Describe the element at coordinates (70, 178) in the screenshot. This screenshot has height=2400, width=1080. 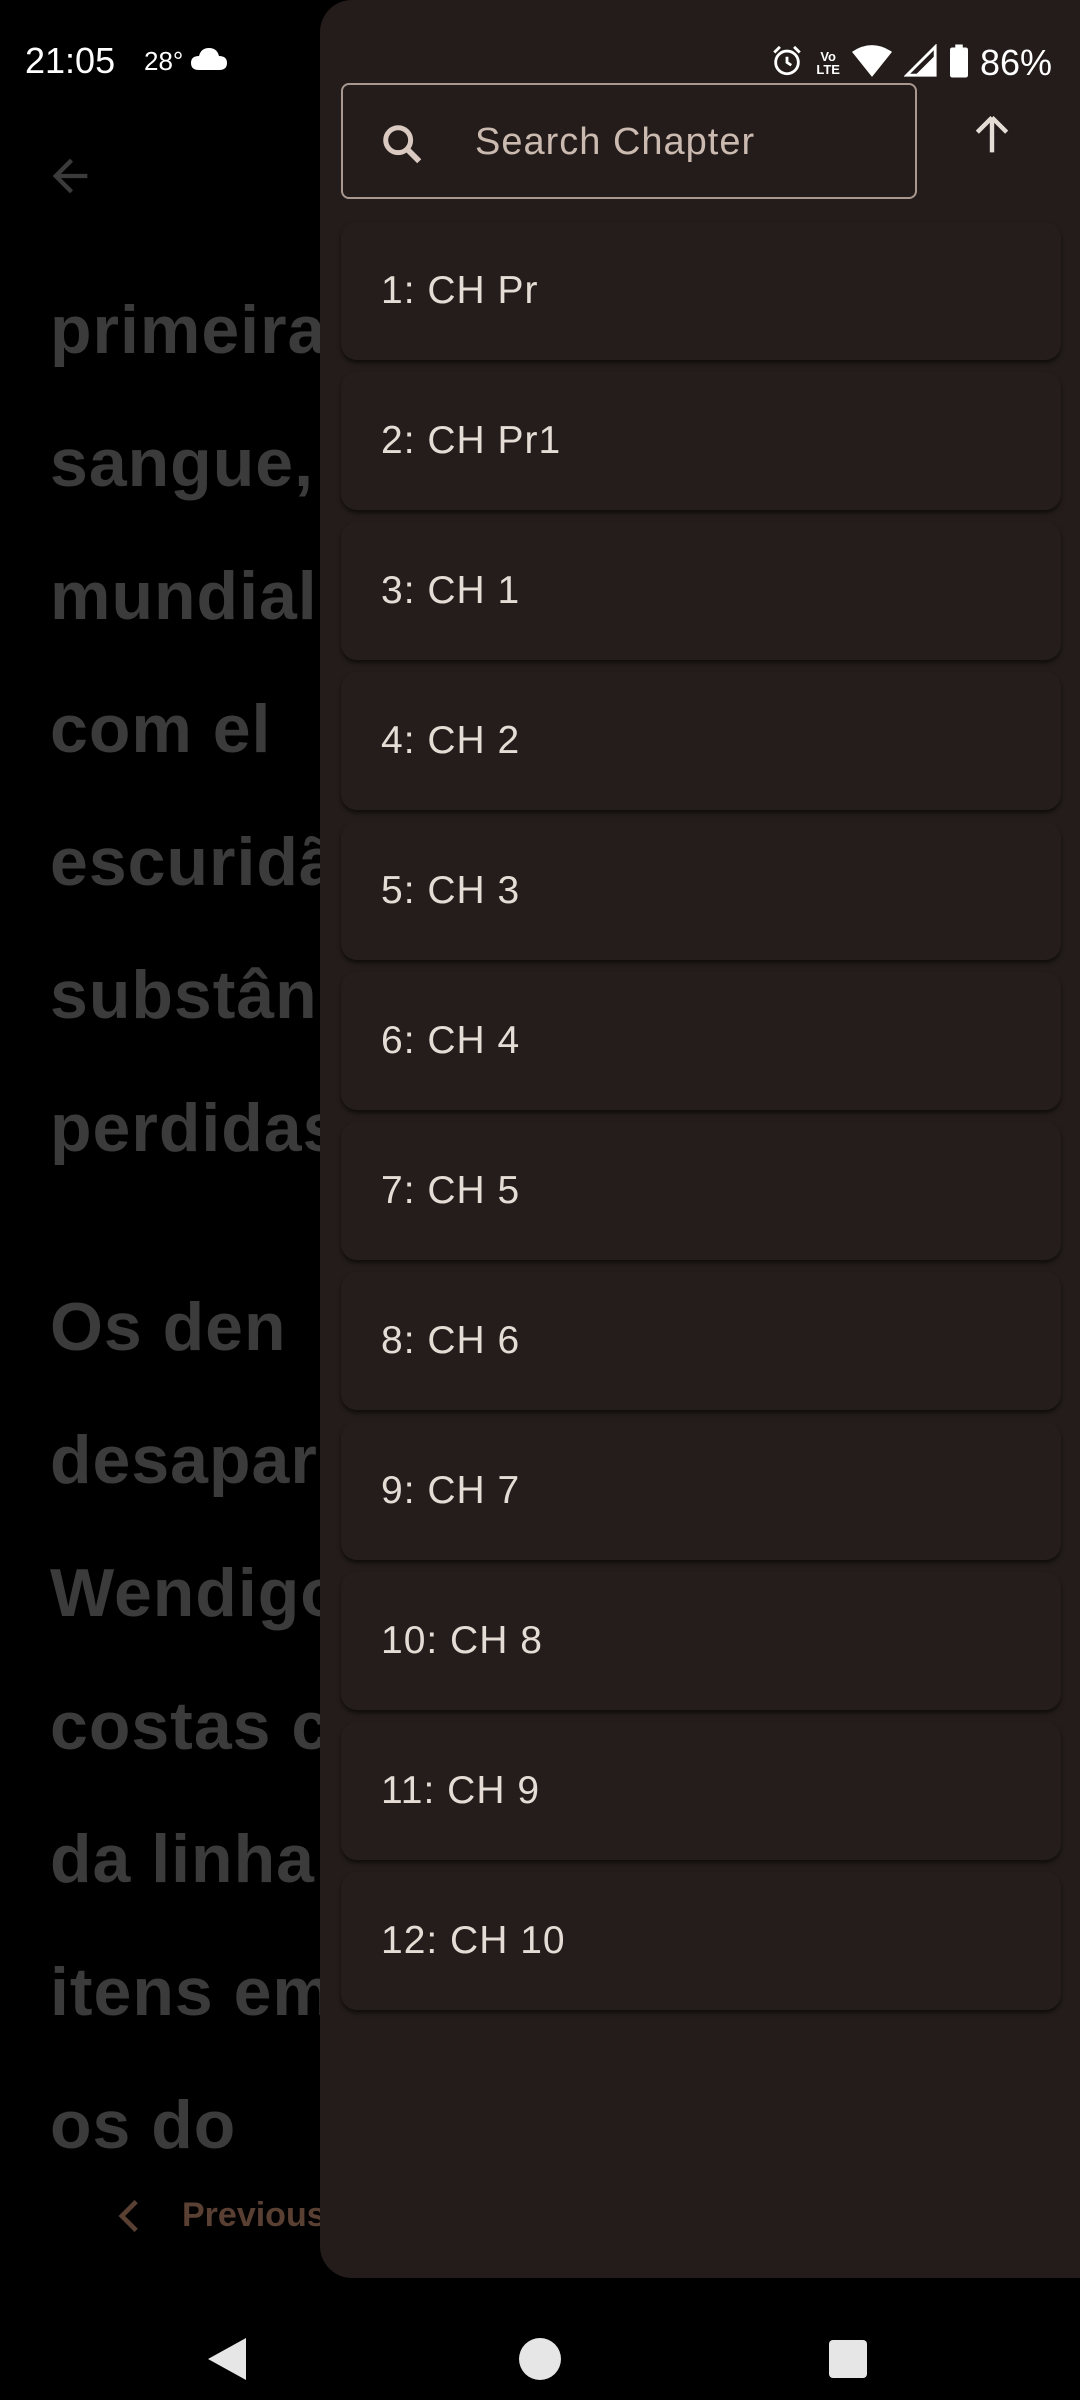
I see `back-arrow-icon` at that location.